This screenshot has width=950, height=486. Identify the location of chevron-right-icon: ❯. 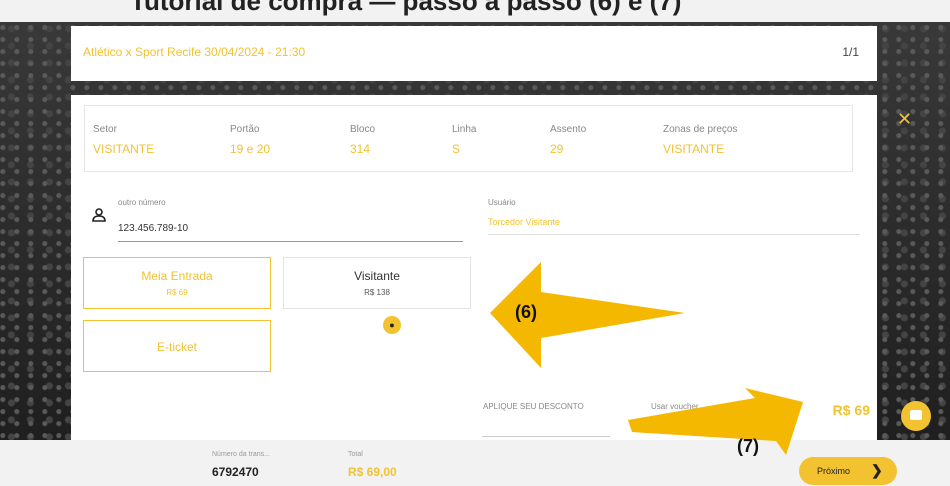
(877, 470).